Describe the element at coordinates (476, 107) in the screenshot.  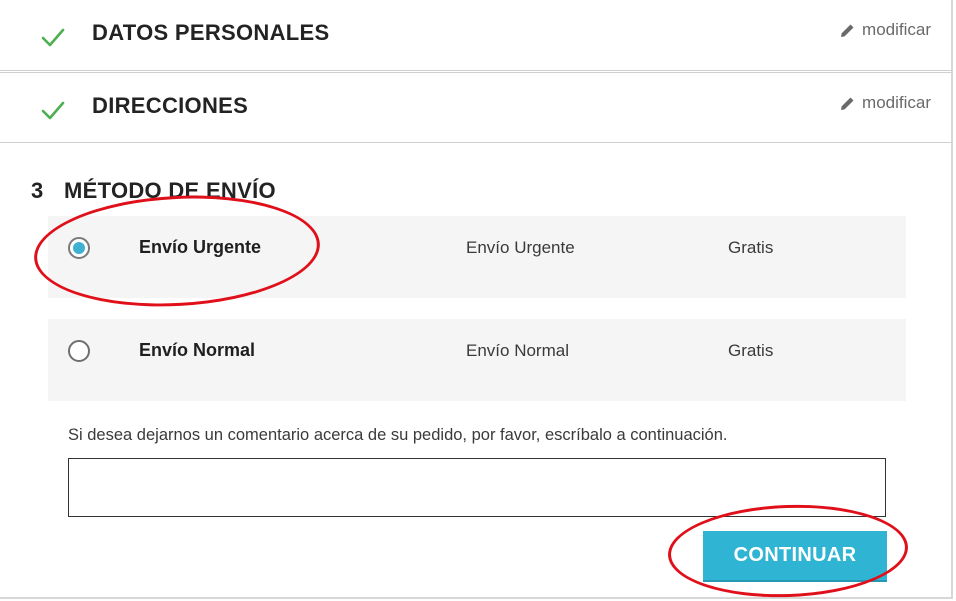
I see `step-addresses: DIRECCIONES modificar` at that location.